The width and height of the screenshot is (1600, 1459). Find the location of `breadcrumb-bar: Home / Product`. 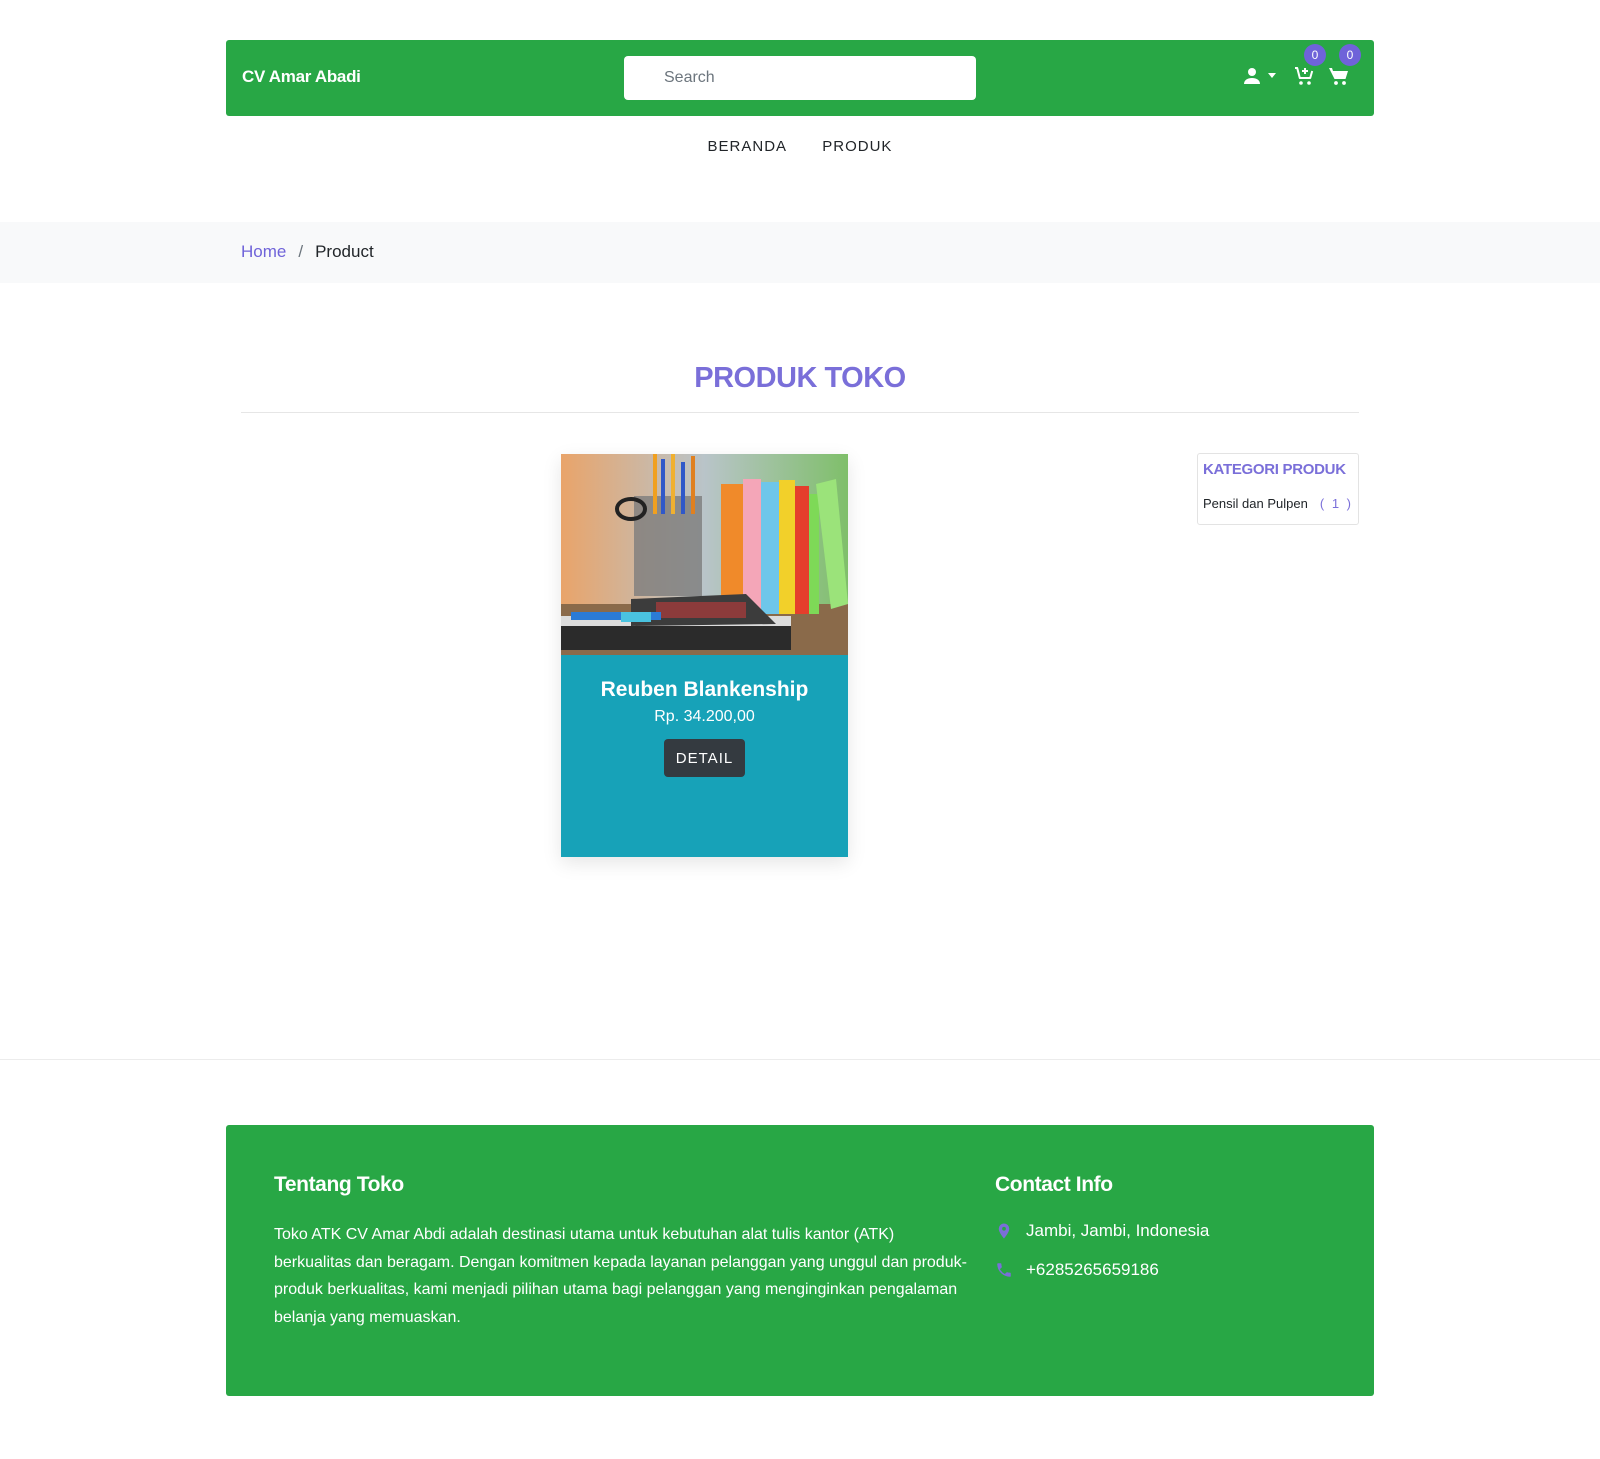

breadcrumb-bar: Home / Product is located at coordinates (800, 252).